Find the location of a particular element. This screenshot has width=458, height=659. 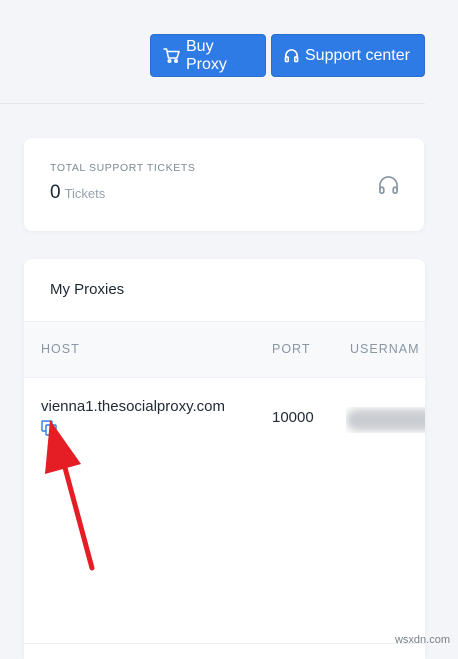

annotation-arrow is located at coordinates (70, 495).